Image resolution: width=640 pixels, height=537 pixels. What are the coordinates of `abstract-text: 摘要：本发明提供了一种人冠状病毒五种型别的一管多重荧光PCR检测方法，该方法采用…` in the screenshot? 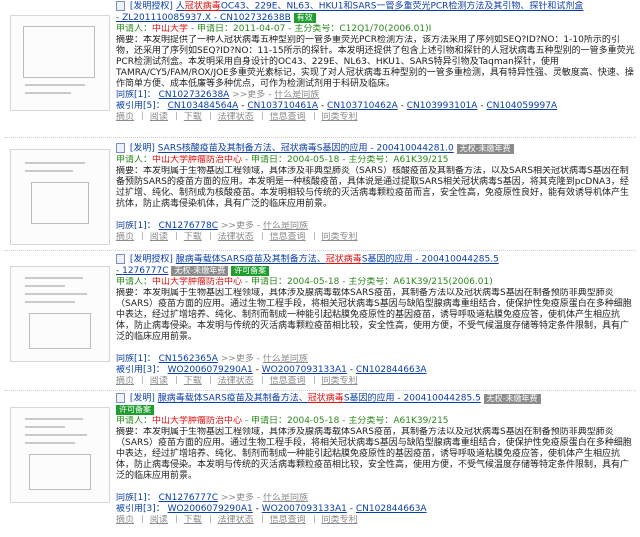 It's located at (375, 61).